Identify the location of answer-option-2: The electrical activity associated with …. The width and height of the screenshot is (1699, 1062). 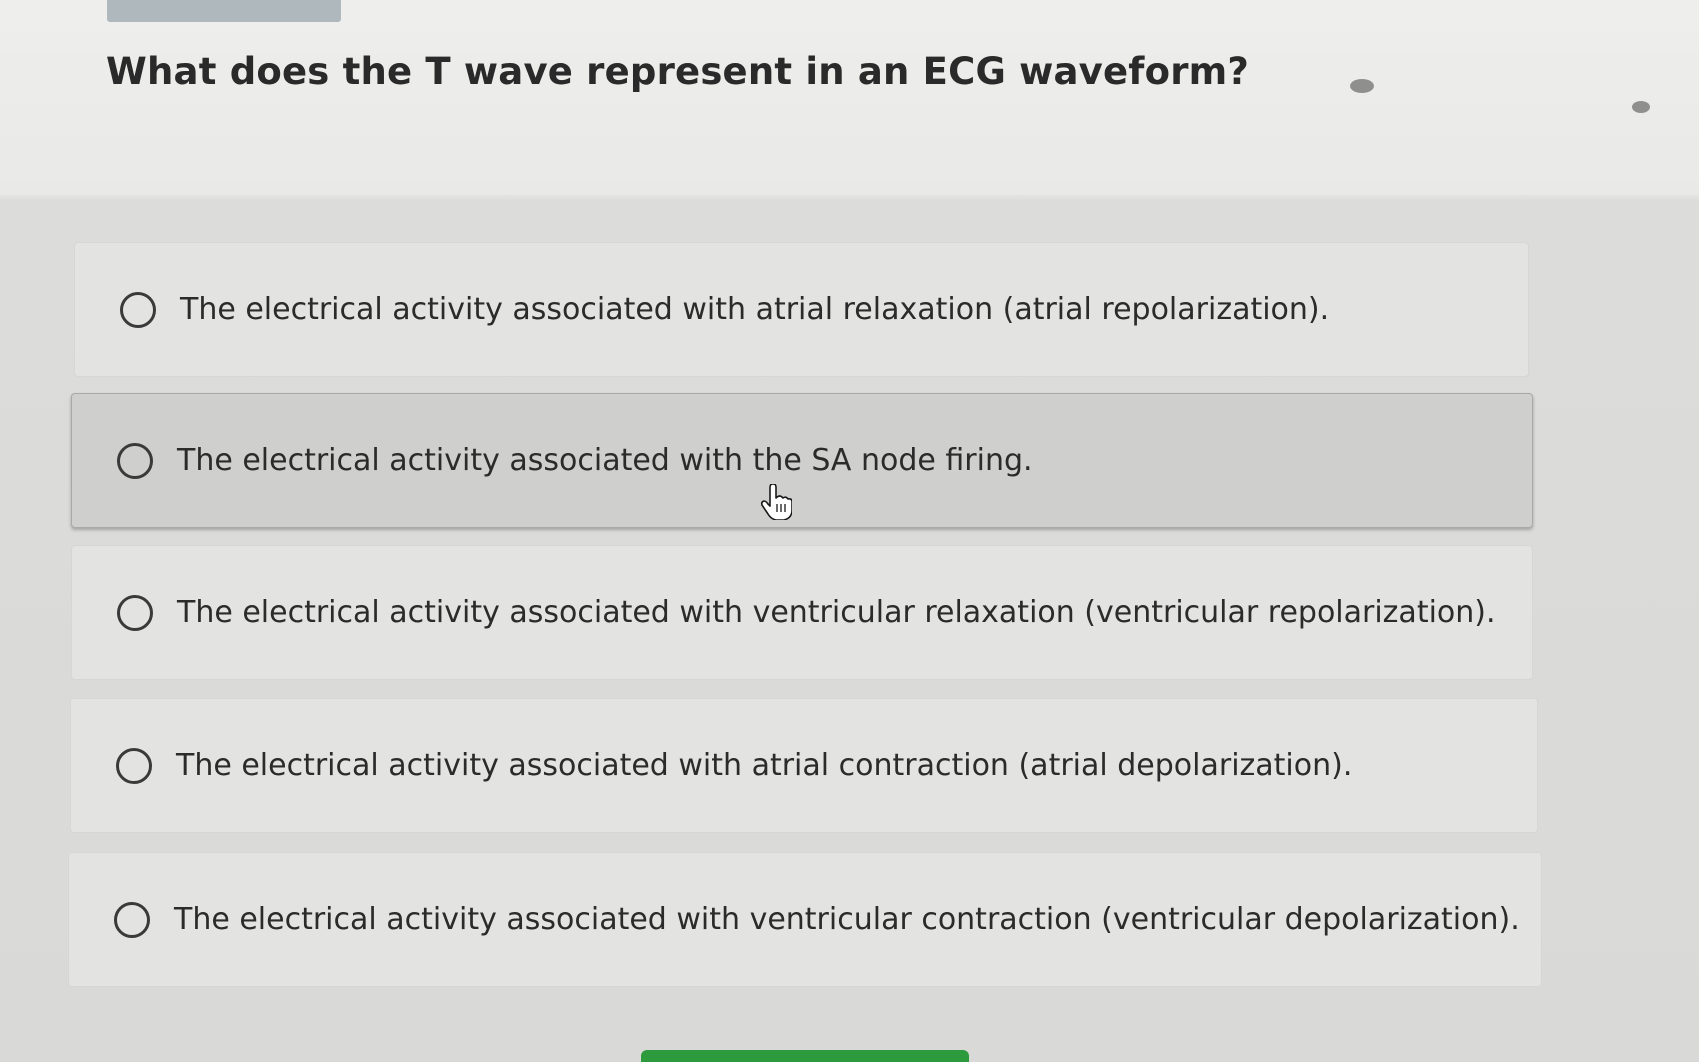
(802, 460).